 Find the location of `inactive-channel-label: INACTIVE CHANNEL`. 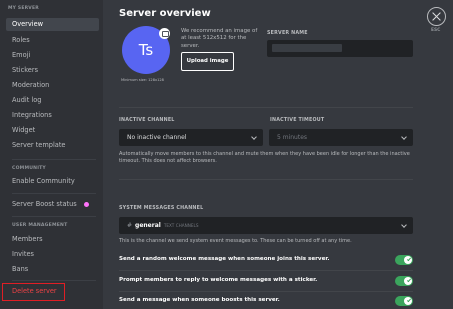

inactive-channel-label: INACTIVE CHANNEL is located at coordinates (147, 120).